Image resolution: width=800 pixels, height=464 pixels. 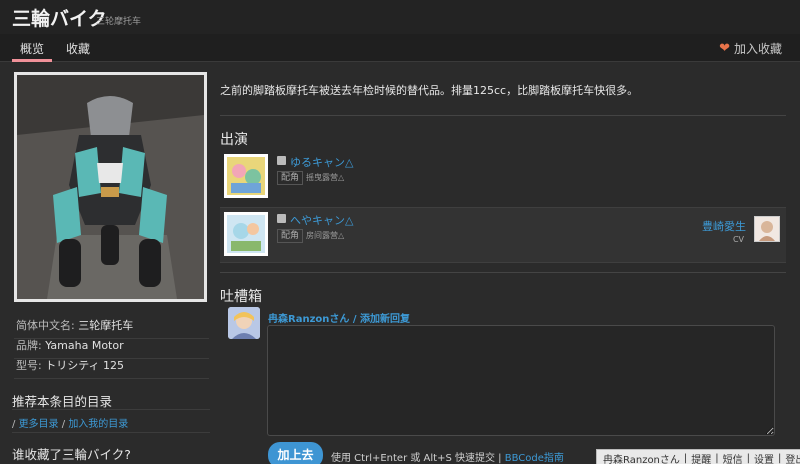 I want to click on add-to-collection-button: ❤ 加入收藏, so click(x=750, y=48).